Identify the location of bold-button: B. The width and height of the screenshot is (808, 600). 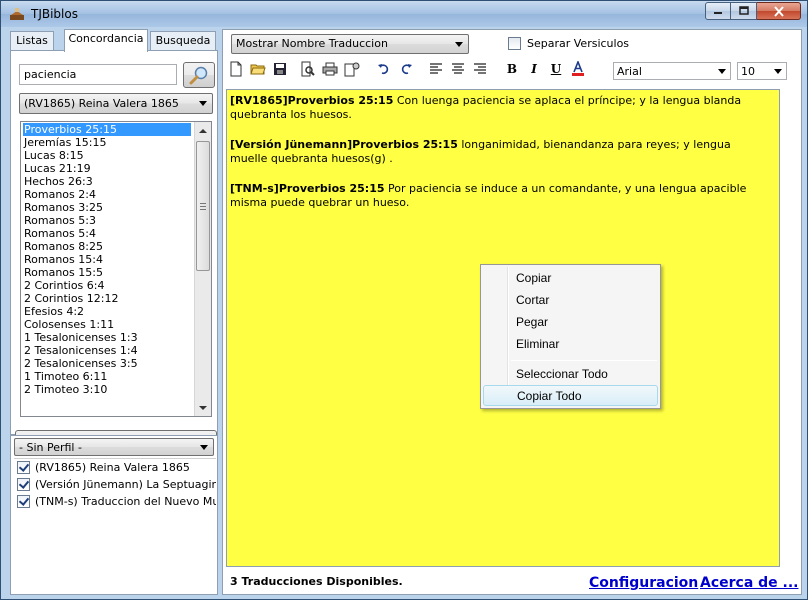
(512, 69).